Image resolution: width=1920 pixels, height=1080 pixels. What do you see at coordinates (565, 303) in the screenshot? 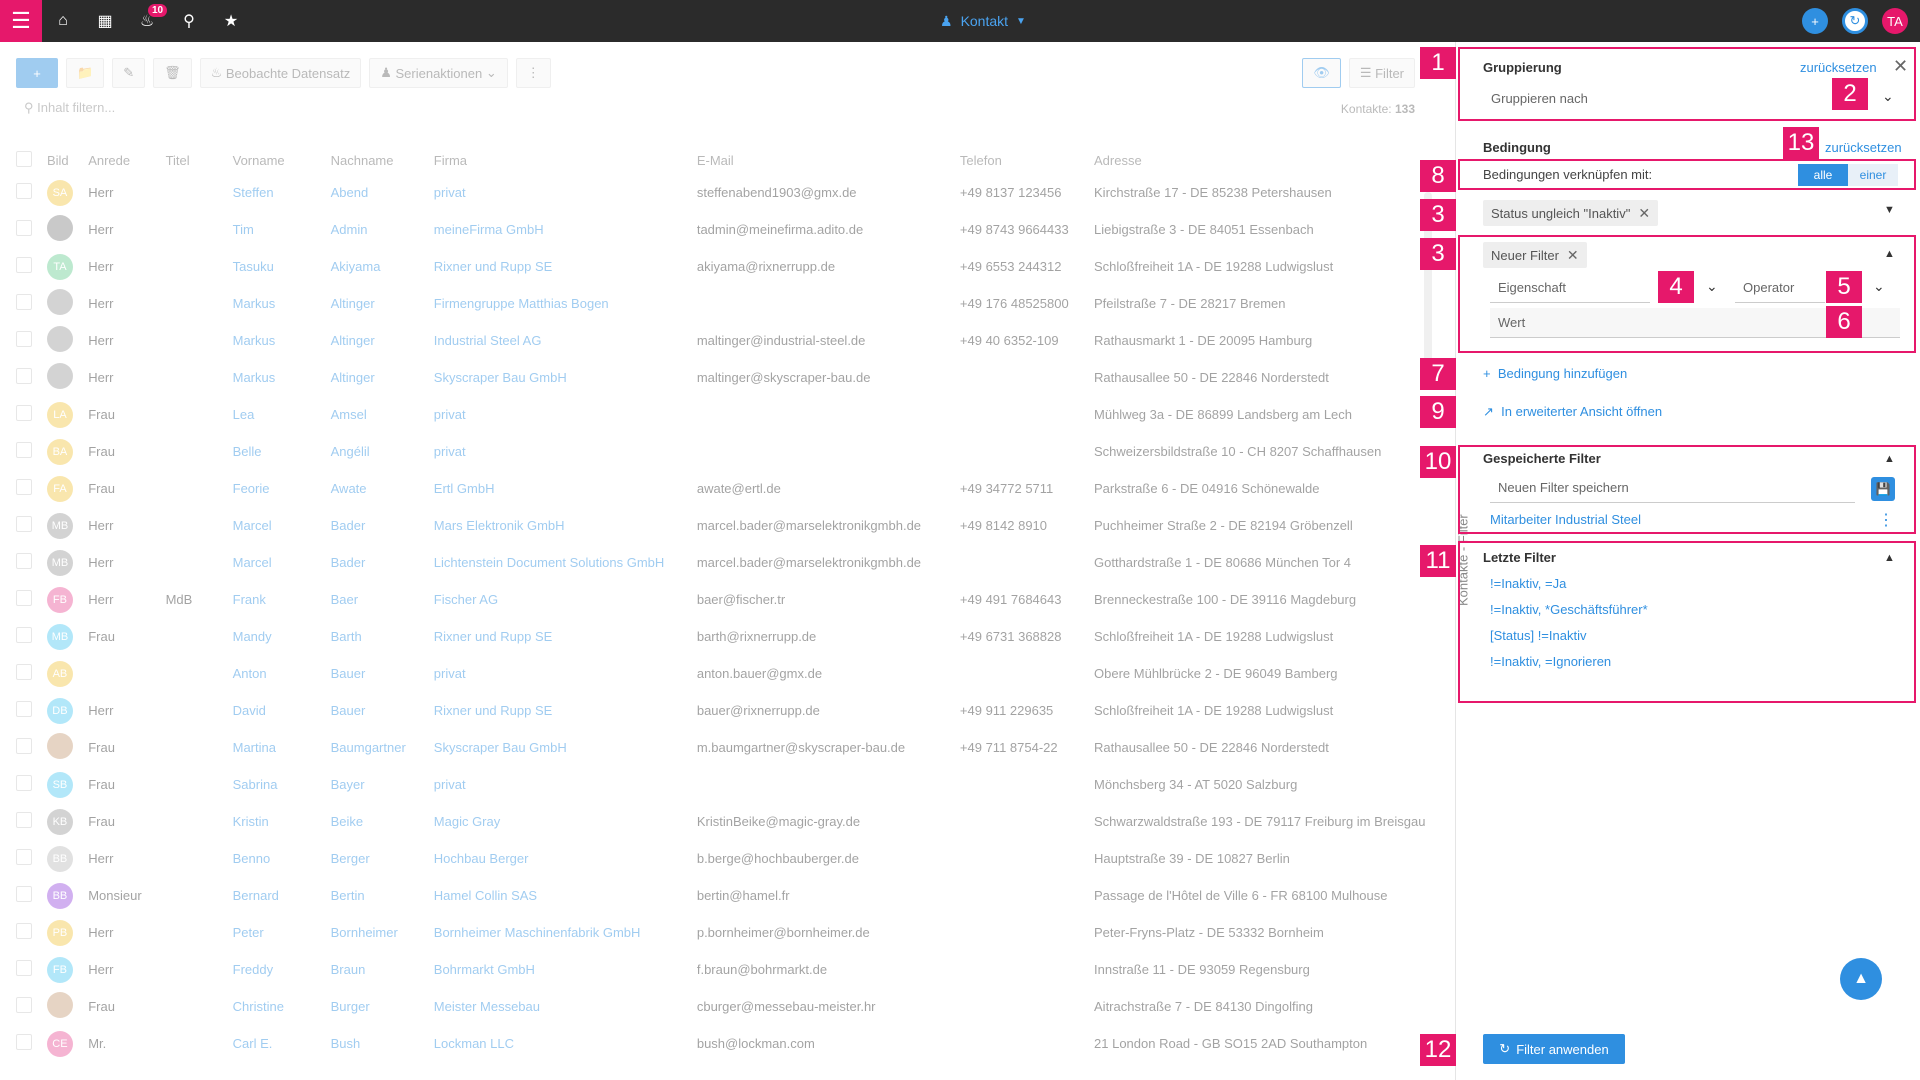
I see `cell-firma: Firmengruppe Matthias Bogen` at bounding box center [565, 303].